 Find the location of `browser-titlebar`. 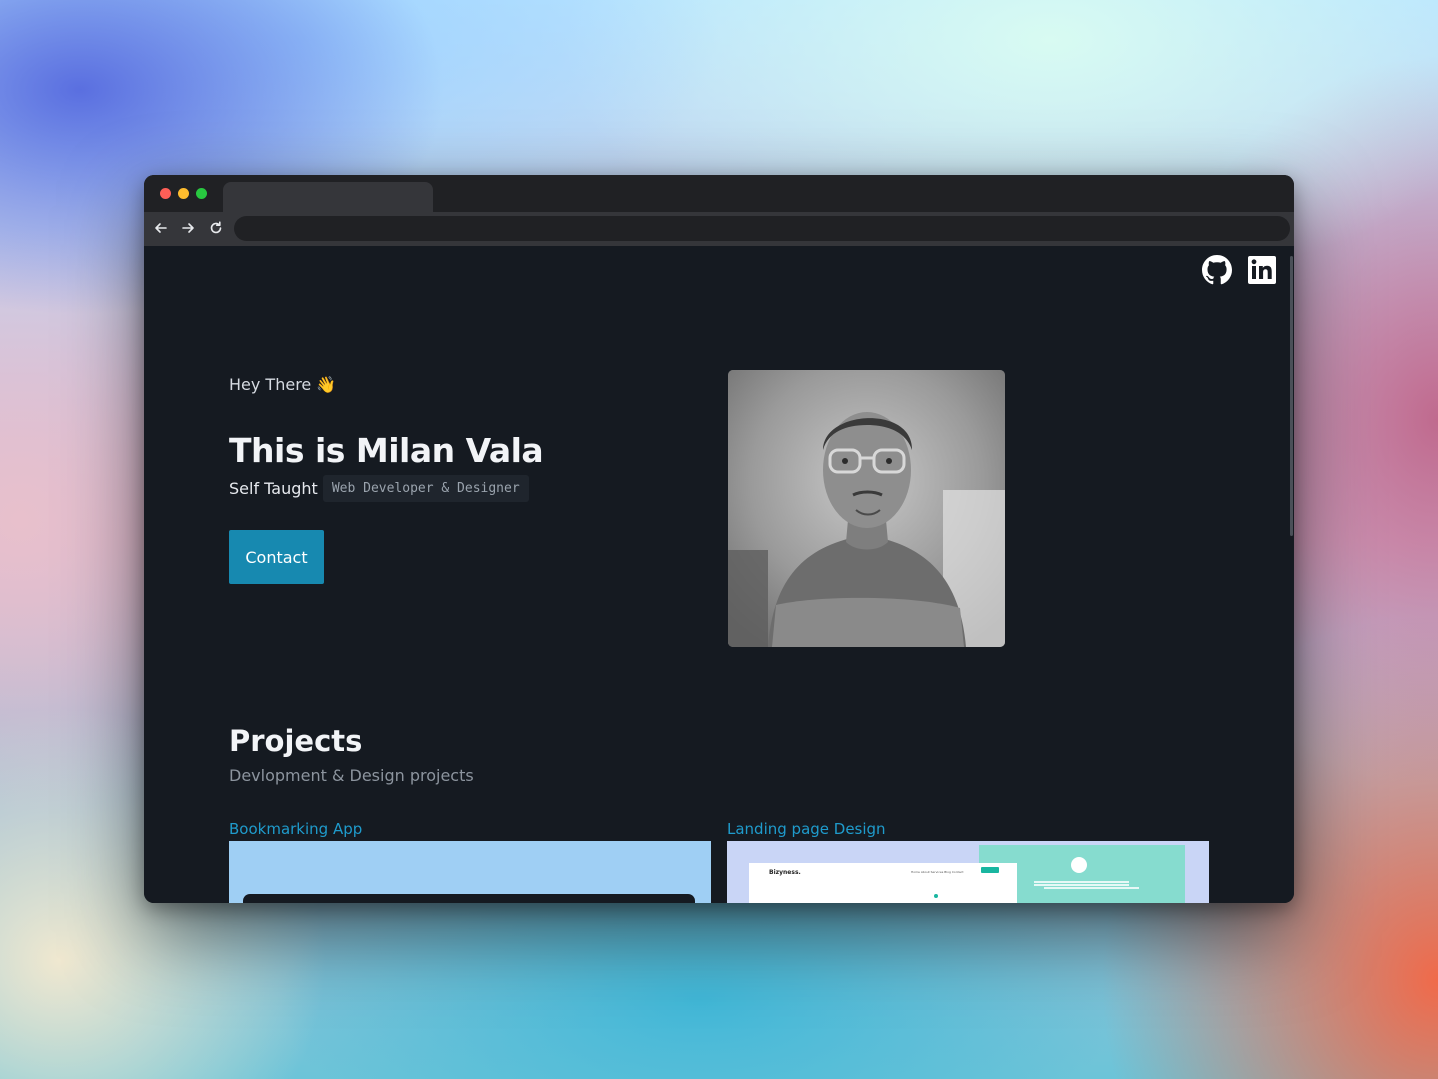

browser-titlebar is located at coordinates (719, 193).